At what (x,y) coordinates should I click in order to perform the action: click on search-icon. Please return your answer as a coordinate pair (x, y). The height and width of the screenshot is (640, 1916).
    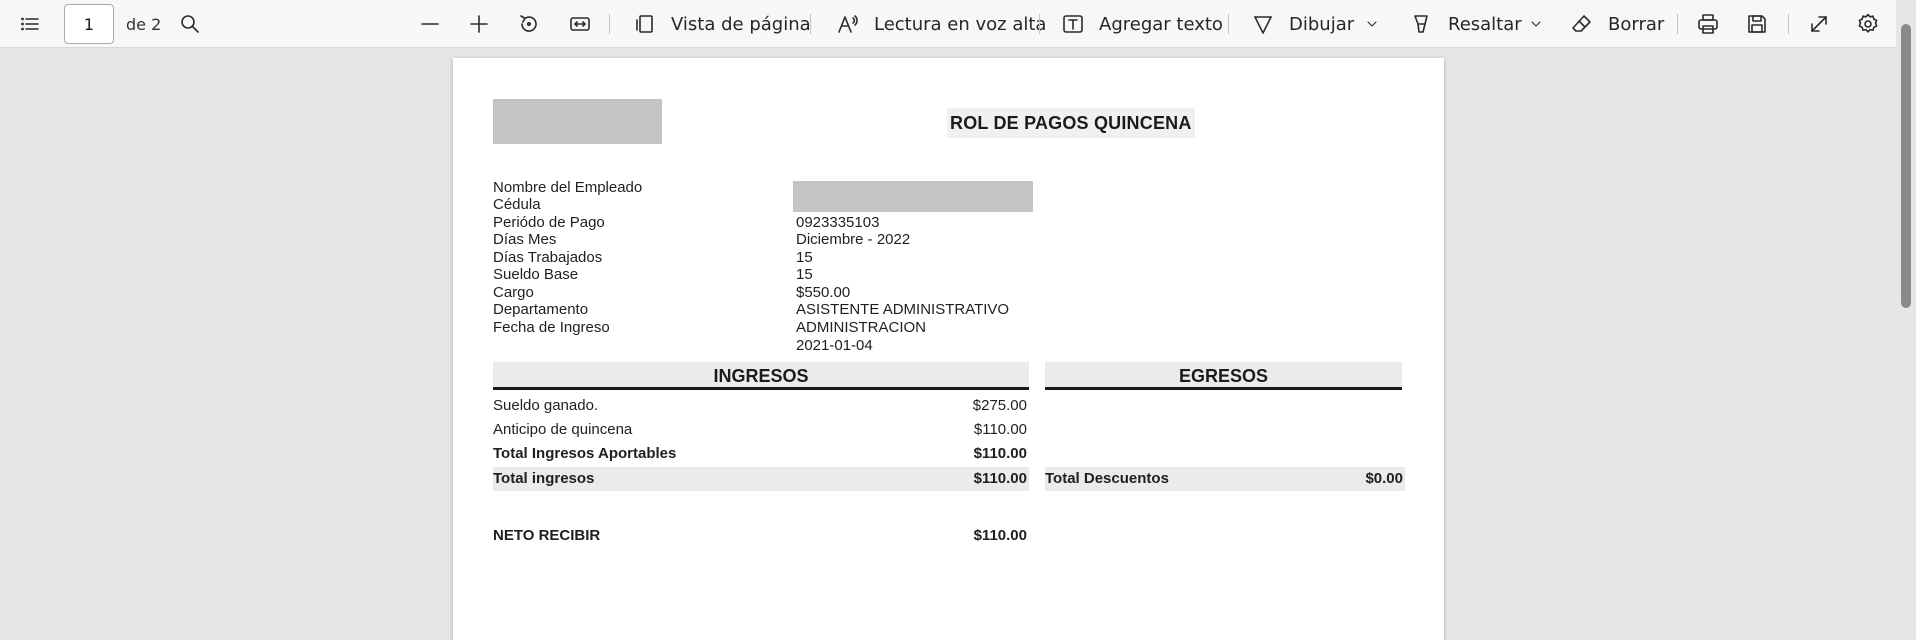
    Looking at the image, I should click on (190, 24).